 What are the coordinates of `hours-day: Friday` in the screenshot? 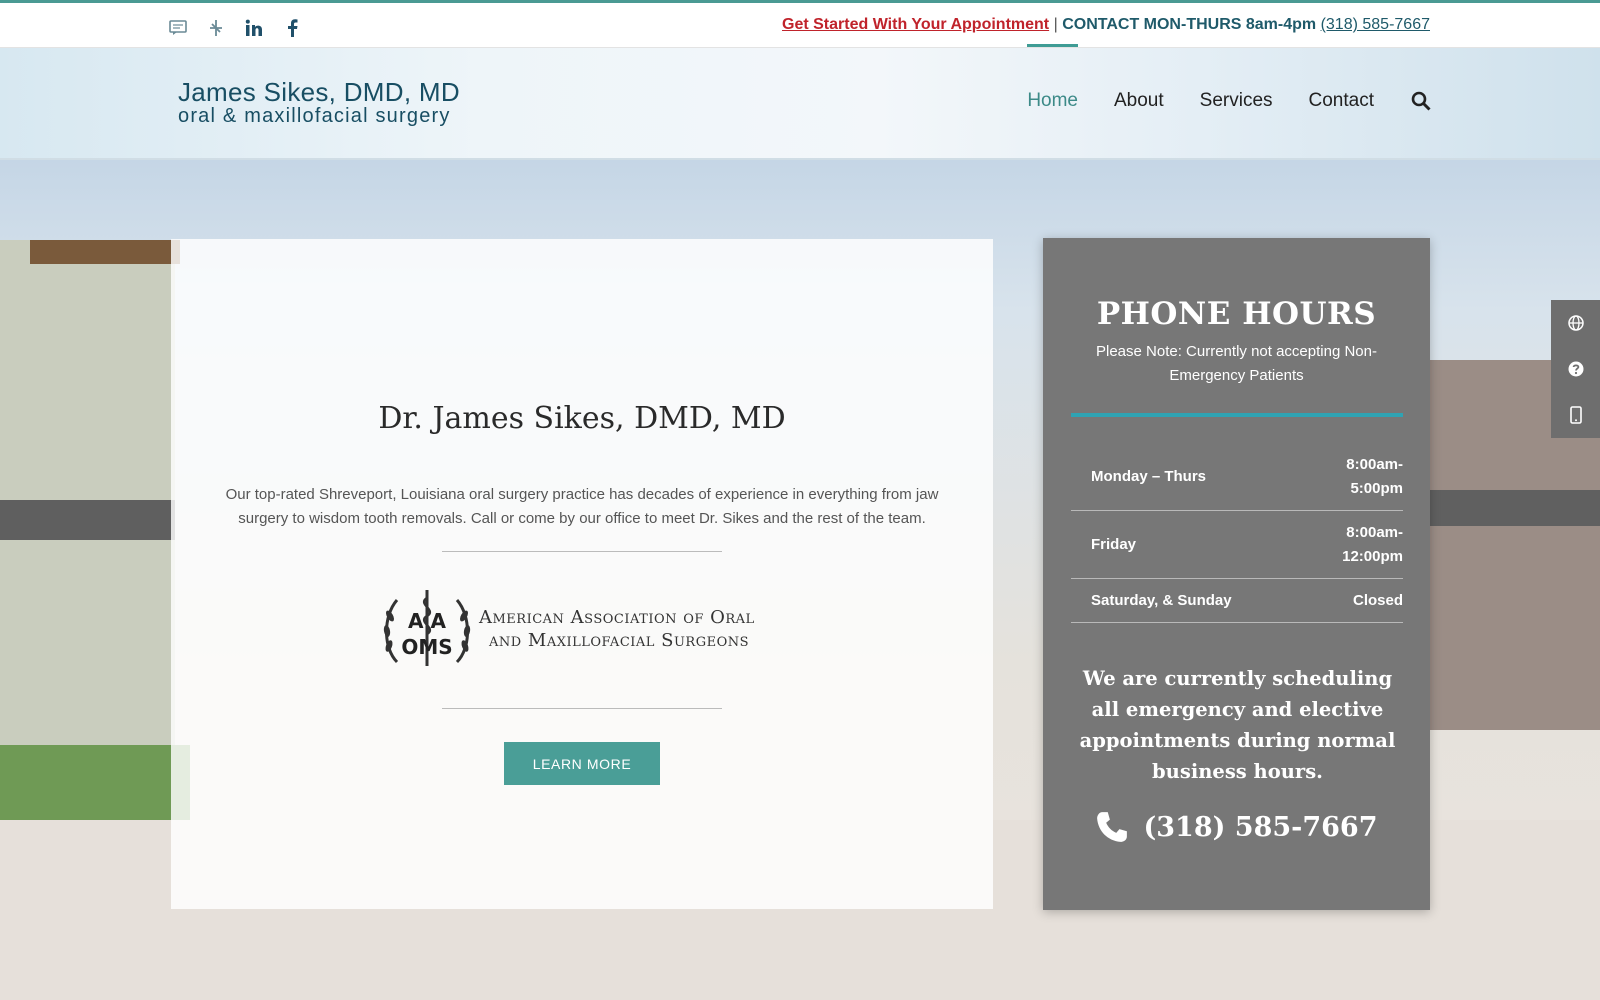 It's located at (1114, 544).